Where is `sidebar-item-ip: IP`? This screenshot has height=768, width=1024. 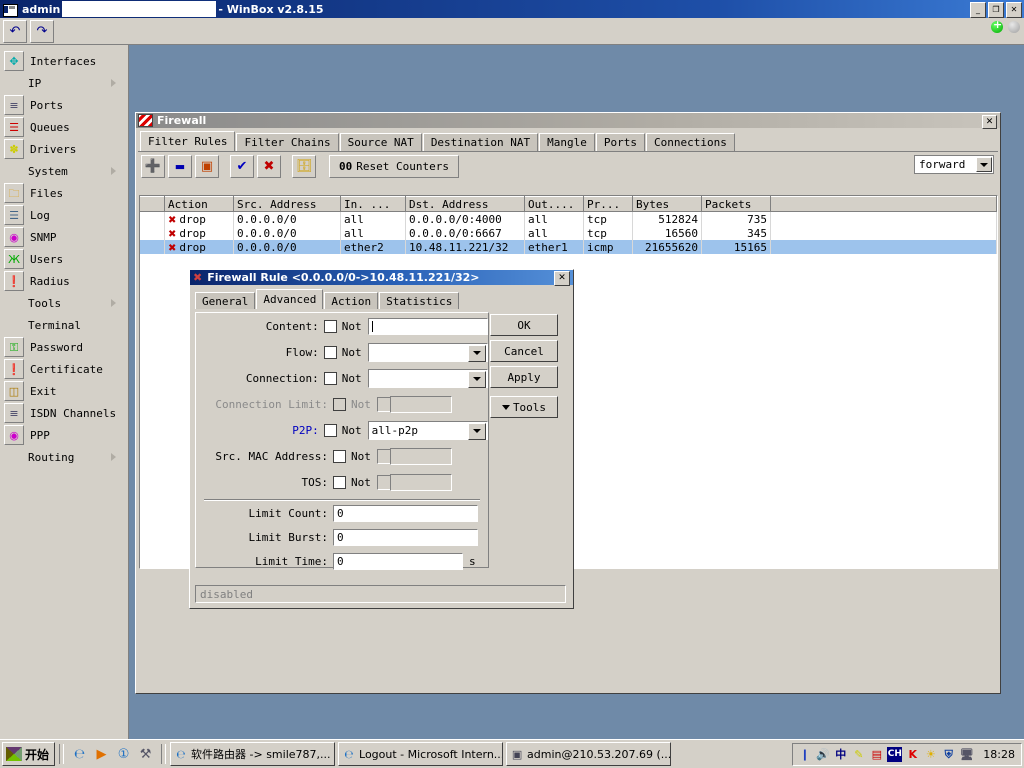
sidebar-item-ip: IP is located at coordinates (64, 83).